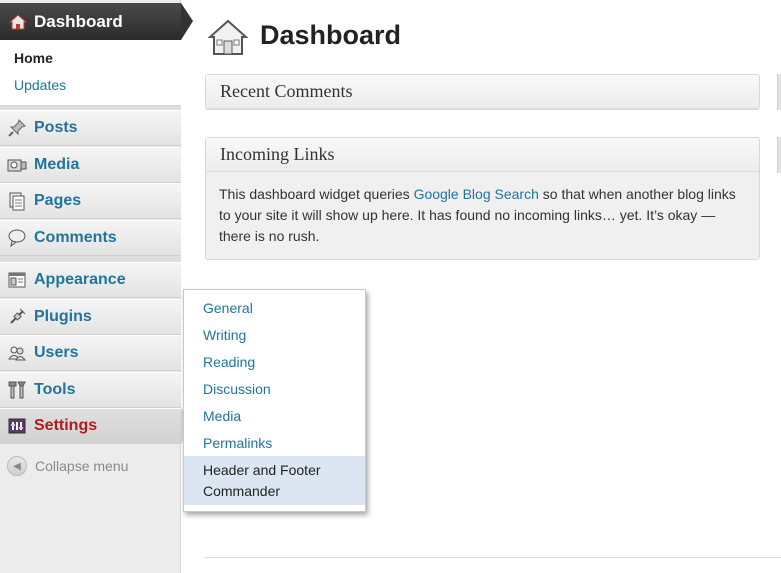  I want to click on google-blog-search-link: Google Blog Search, so click(476, 194).